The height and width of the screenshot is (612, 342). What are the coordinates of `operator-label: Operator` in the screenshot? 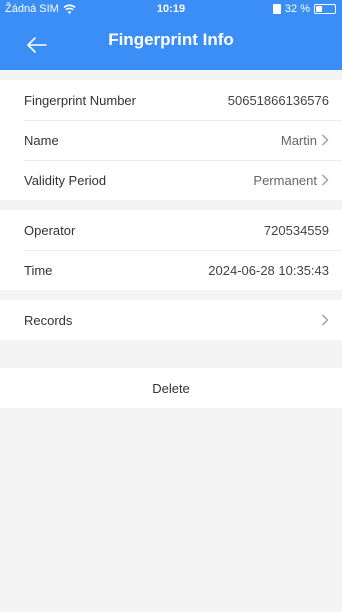 It's located at (50, 230).